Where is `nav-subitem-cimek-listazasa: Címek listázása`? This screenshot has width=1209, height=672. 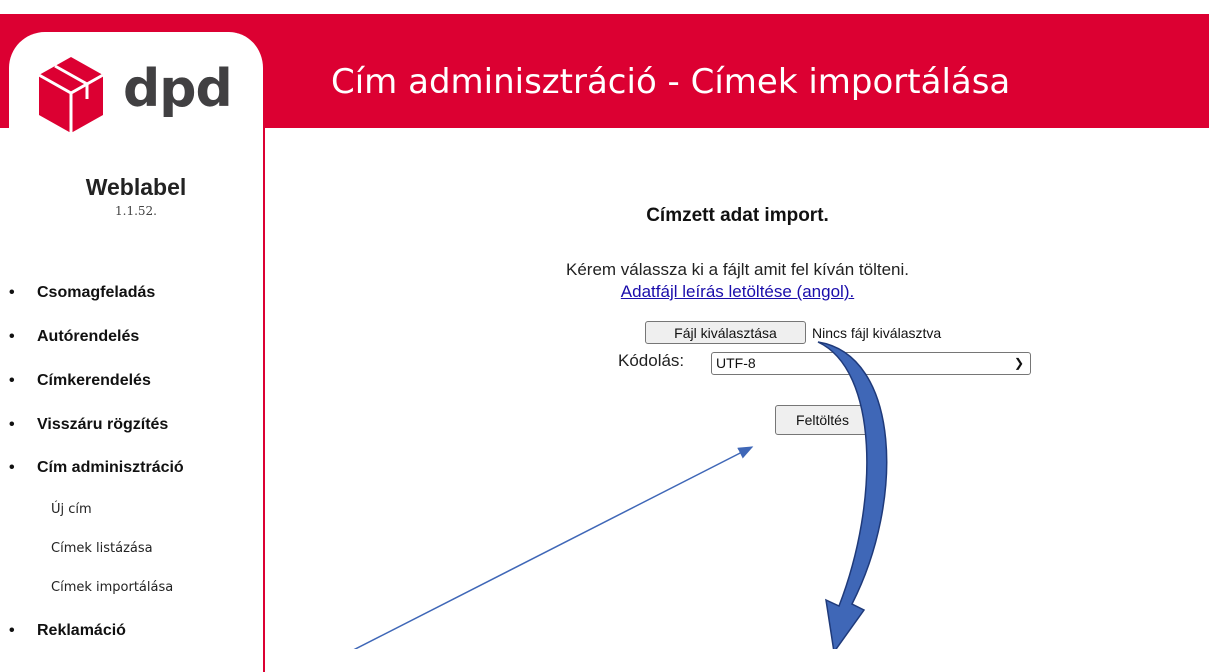
nav-subitem-cimek-listazasa: Címek listázása is located at coordinates (102, 548).